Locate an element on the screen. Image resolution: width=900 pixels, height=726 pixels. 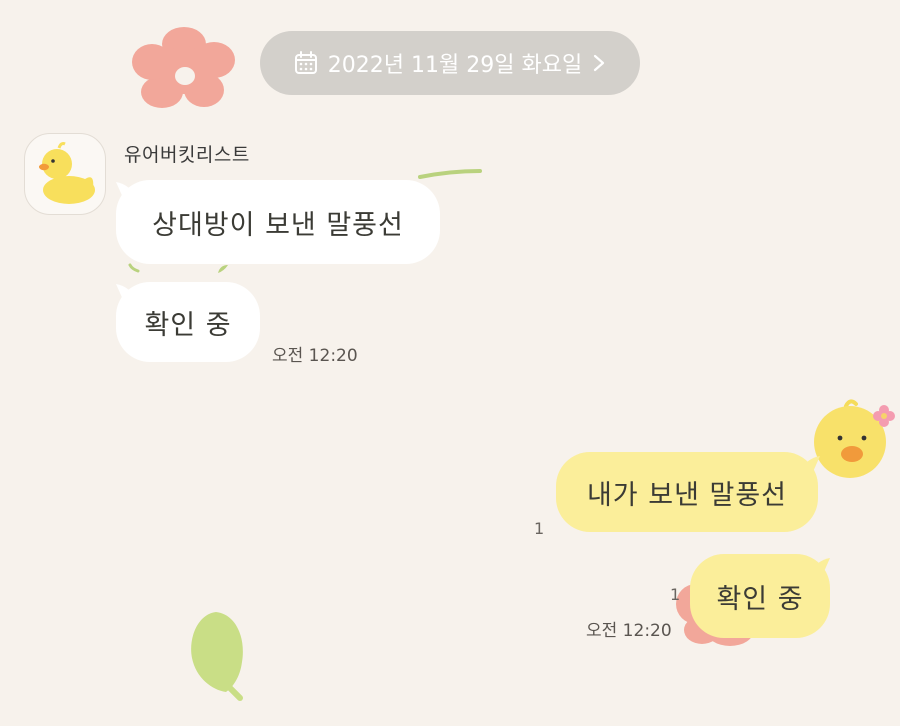
sent-message-bubble: 내가 보낸 말풍선 is located at coordinates (687, 492).